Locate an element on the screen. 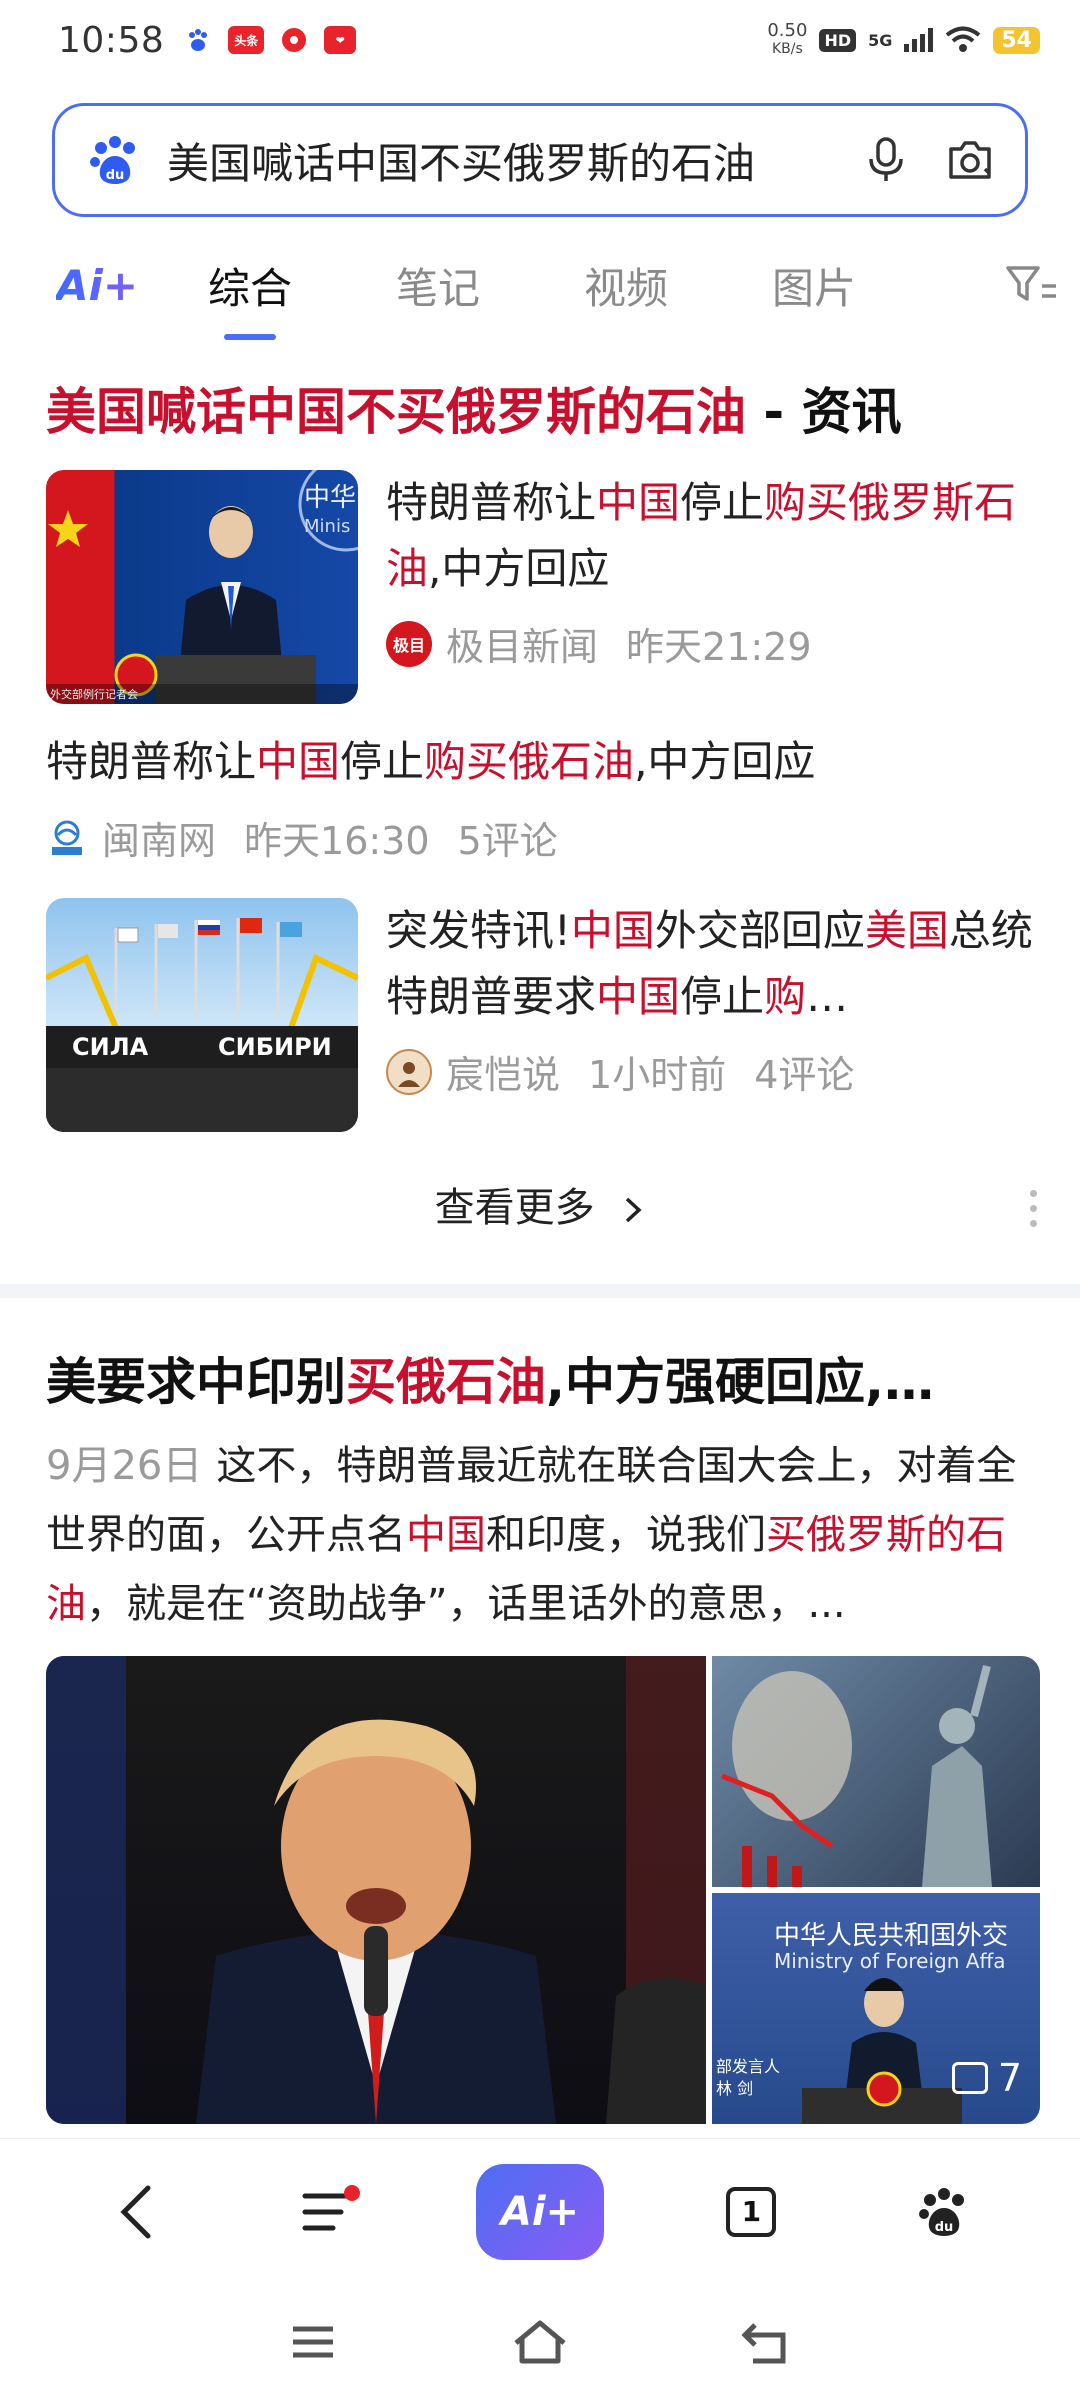  bottom-toolbar: Ai+ 1 du is located at coordinates (540, 2211).